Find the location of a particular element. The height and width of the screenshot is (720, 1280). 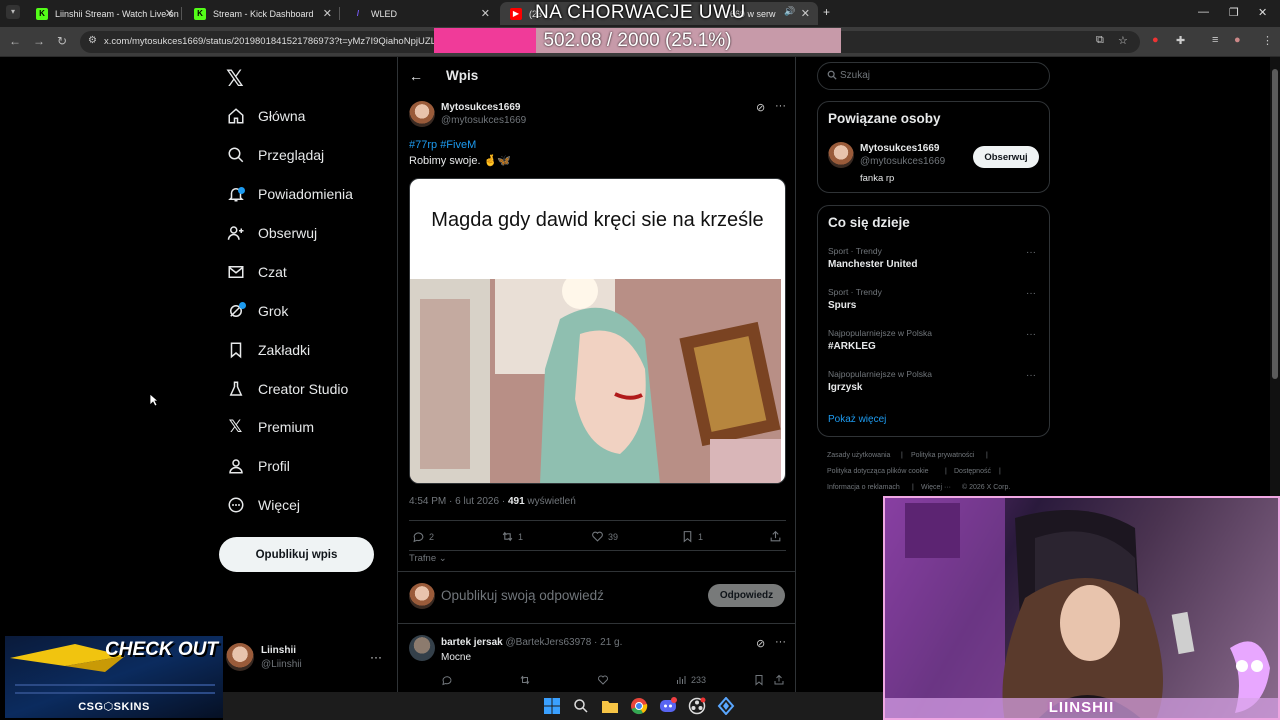

account-avatar is located at coordinates (240, 657).